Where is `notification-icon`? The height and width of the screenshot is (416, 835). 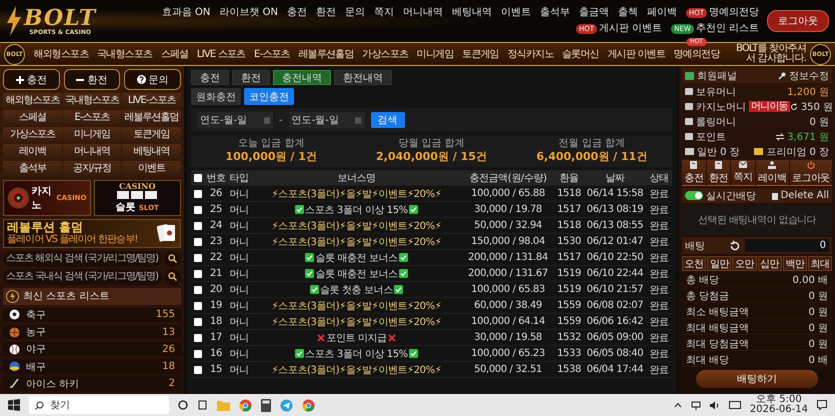 notification-icon is located at coordinates (822, 405).